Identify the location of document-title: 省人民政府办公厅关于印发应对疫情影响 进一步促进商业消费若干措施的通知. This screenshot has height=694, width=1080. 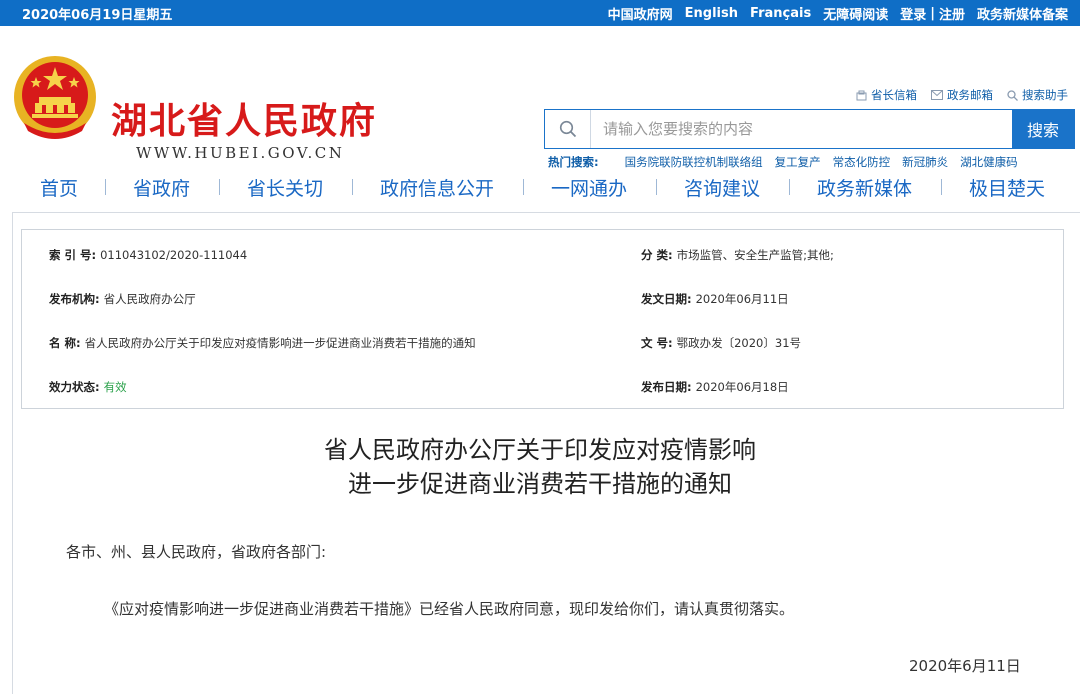
(540, 467).